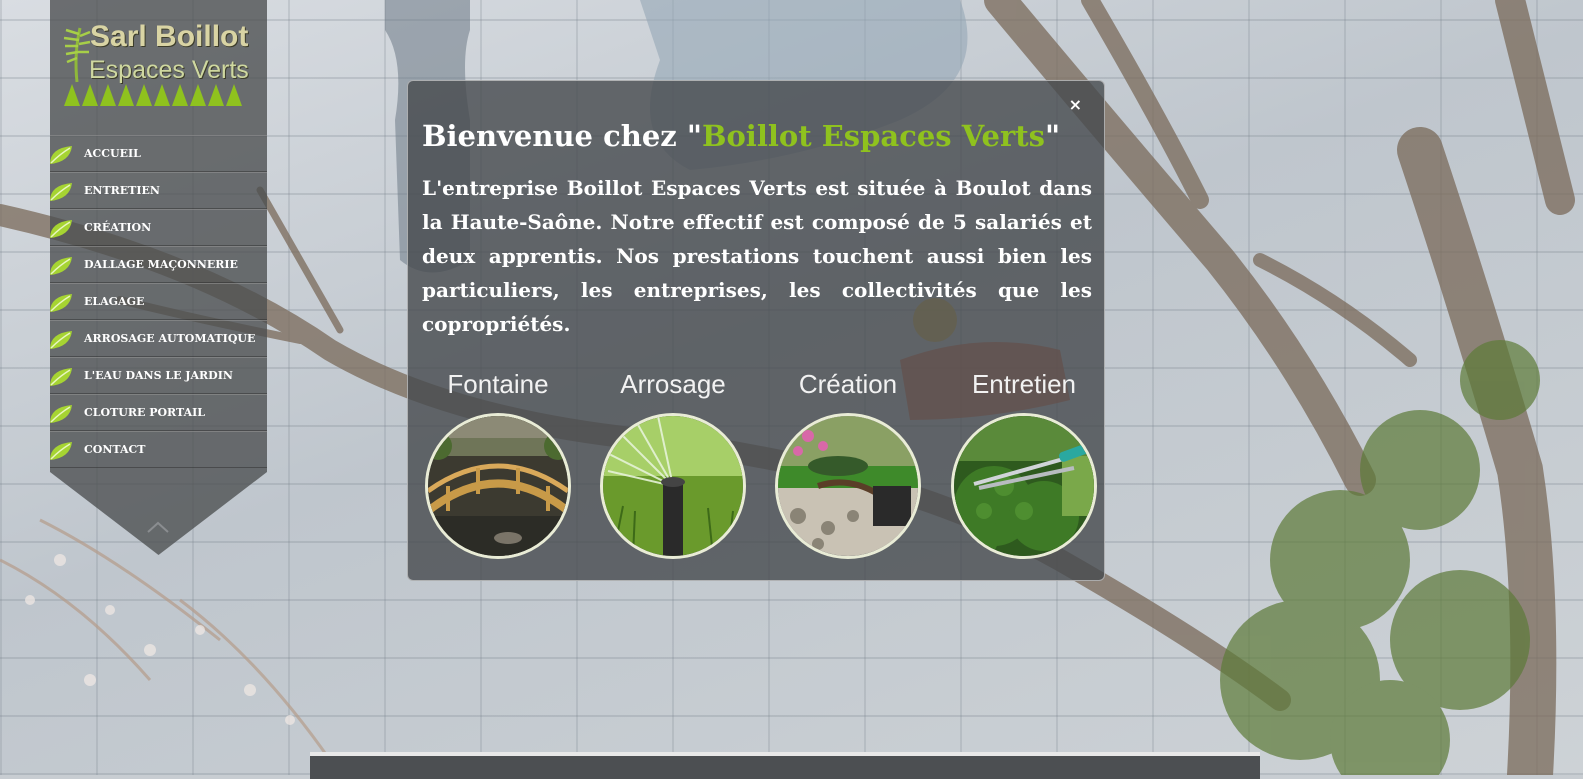  I want to click on service-image-fontaine, so click(498, 486).